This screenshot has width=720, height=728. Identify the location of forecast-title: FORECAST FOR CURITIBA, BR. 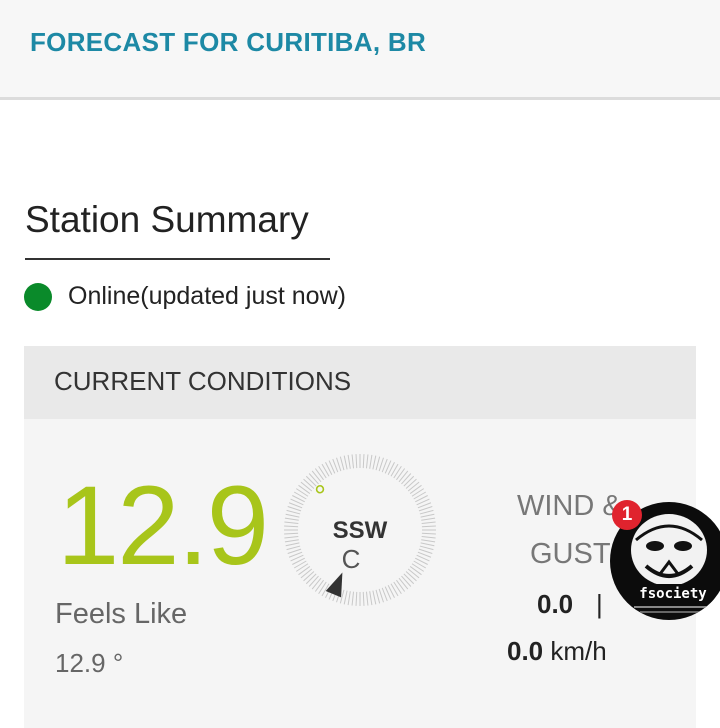
(228, 42).